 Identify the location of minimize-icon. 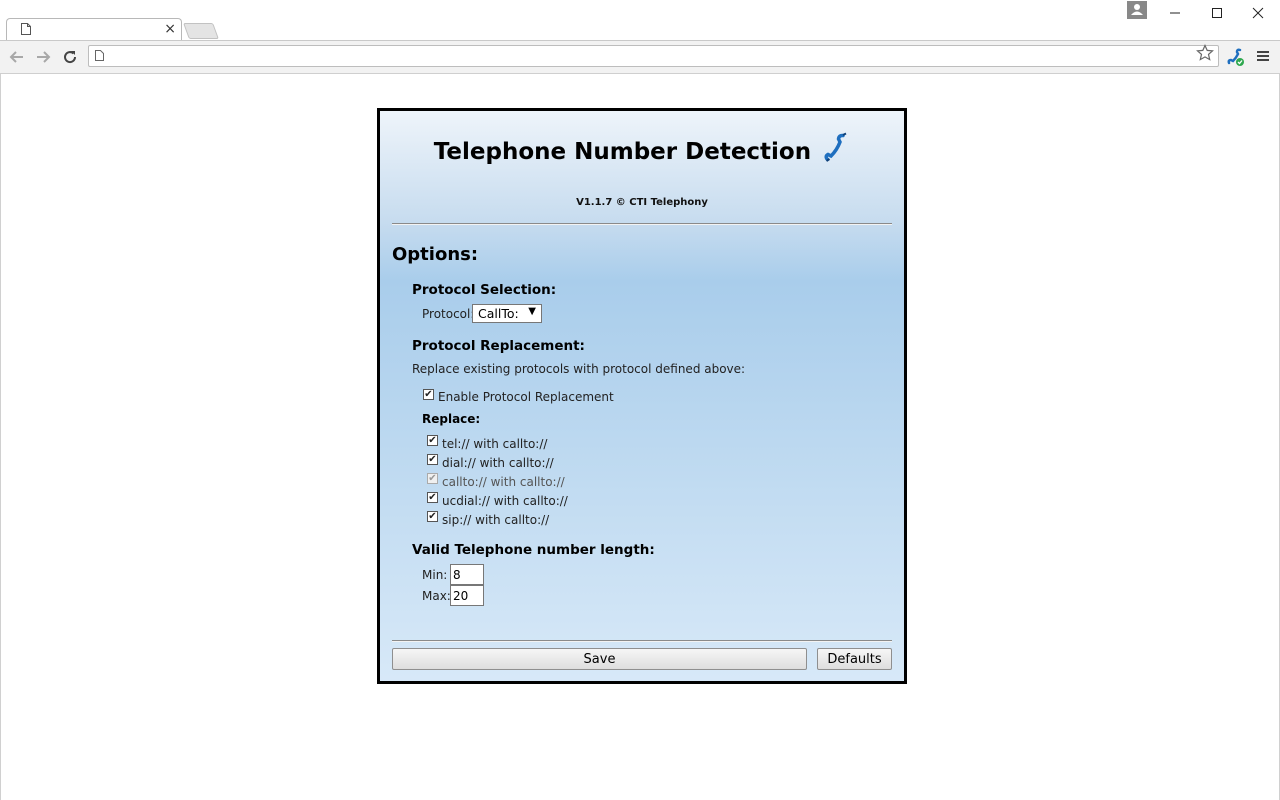
(1175, 13).